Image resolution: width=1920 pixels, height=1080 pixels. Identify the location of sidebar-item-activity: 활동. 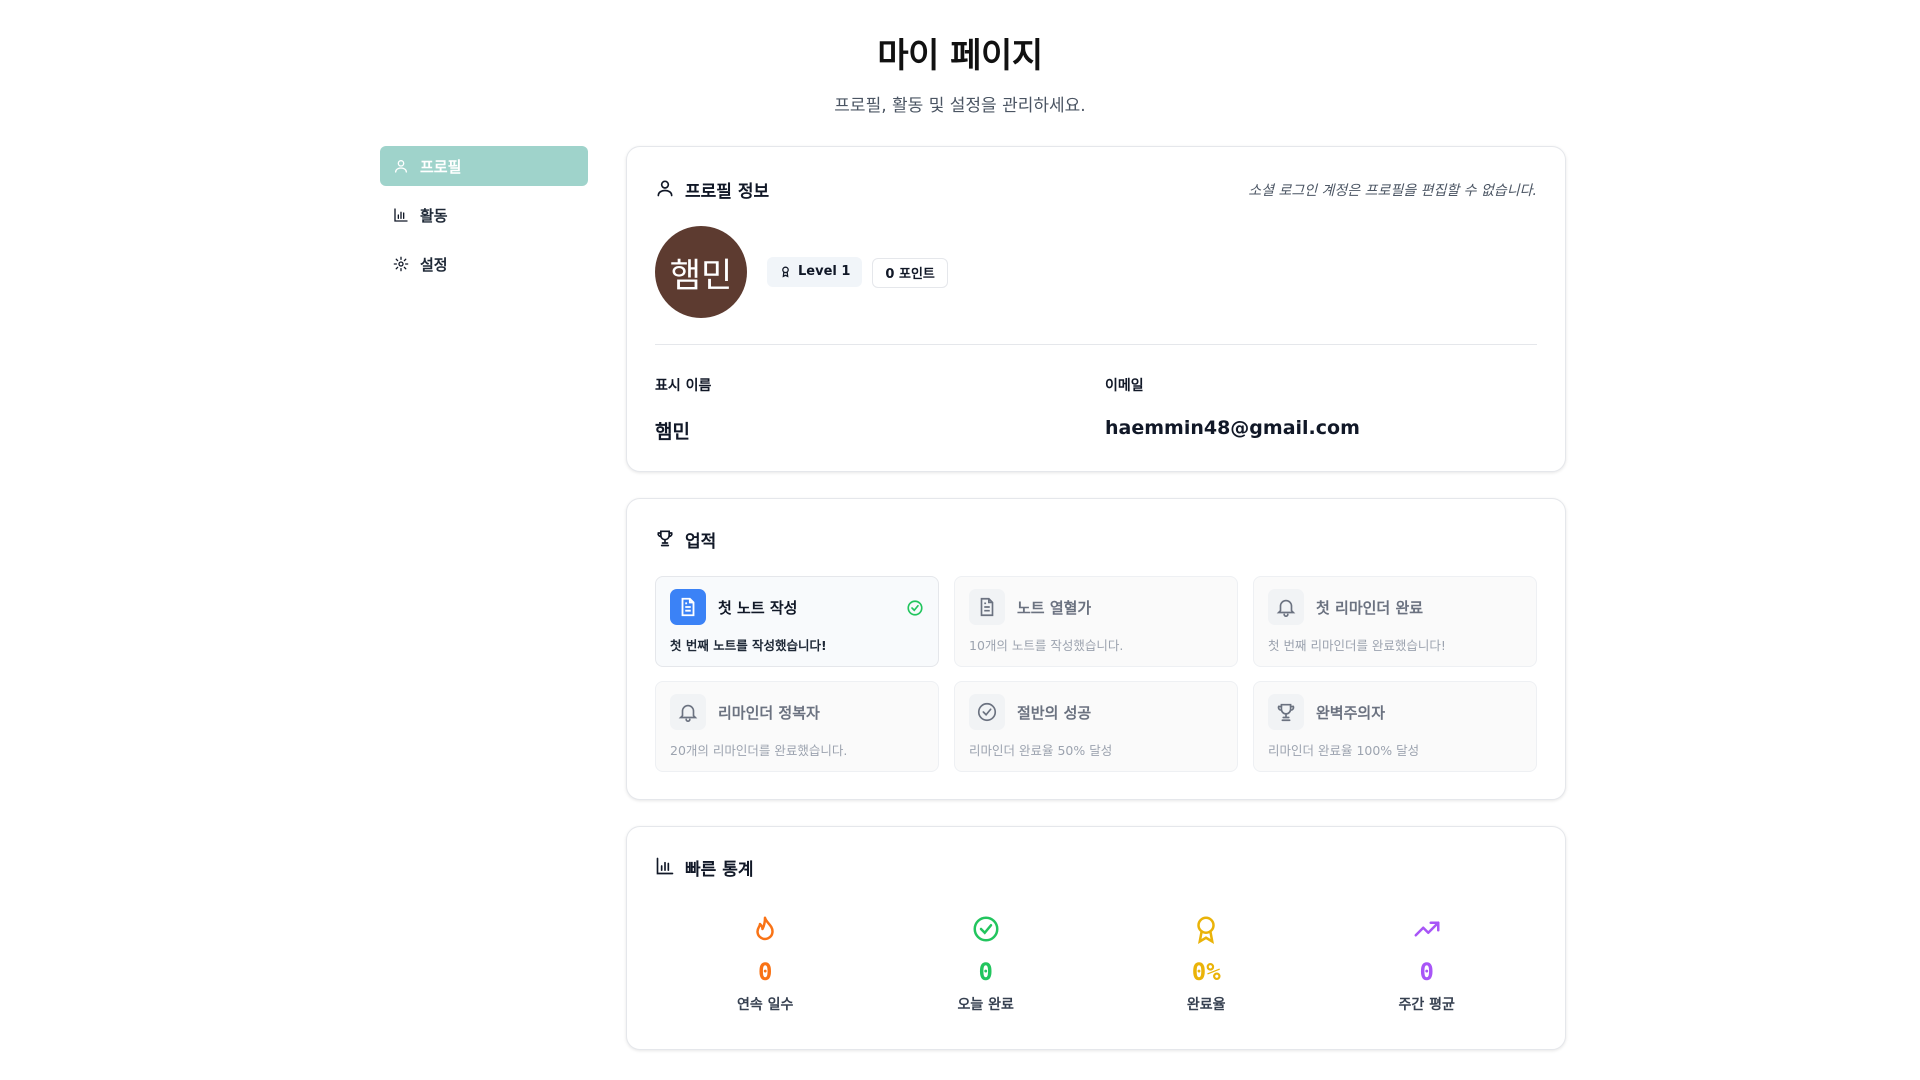
(484, 215).